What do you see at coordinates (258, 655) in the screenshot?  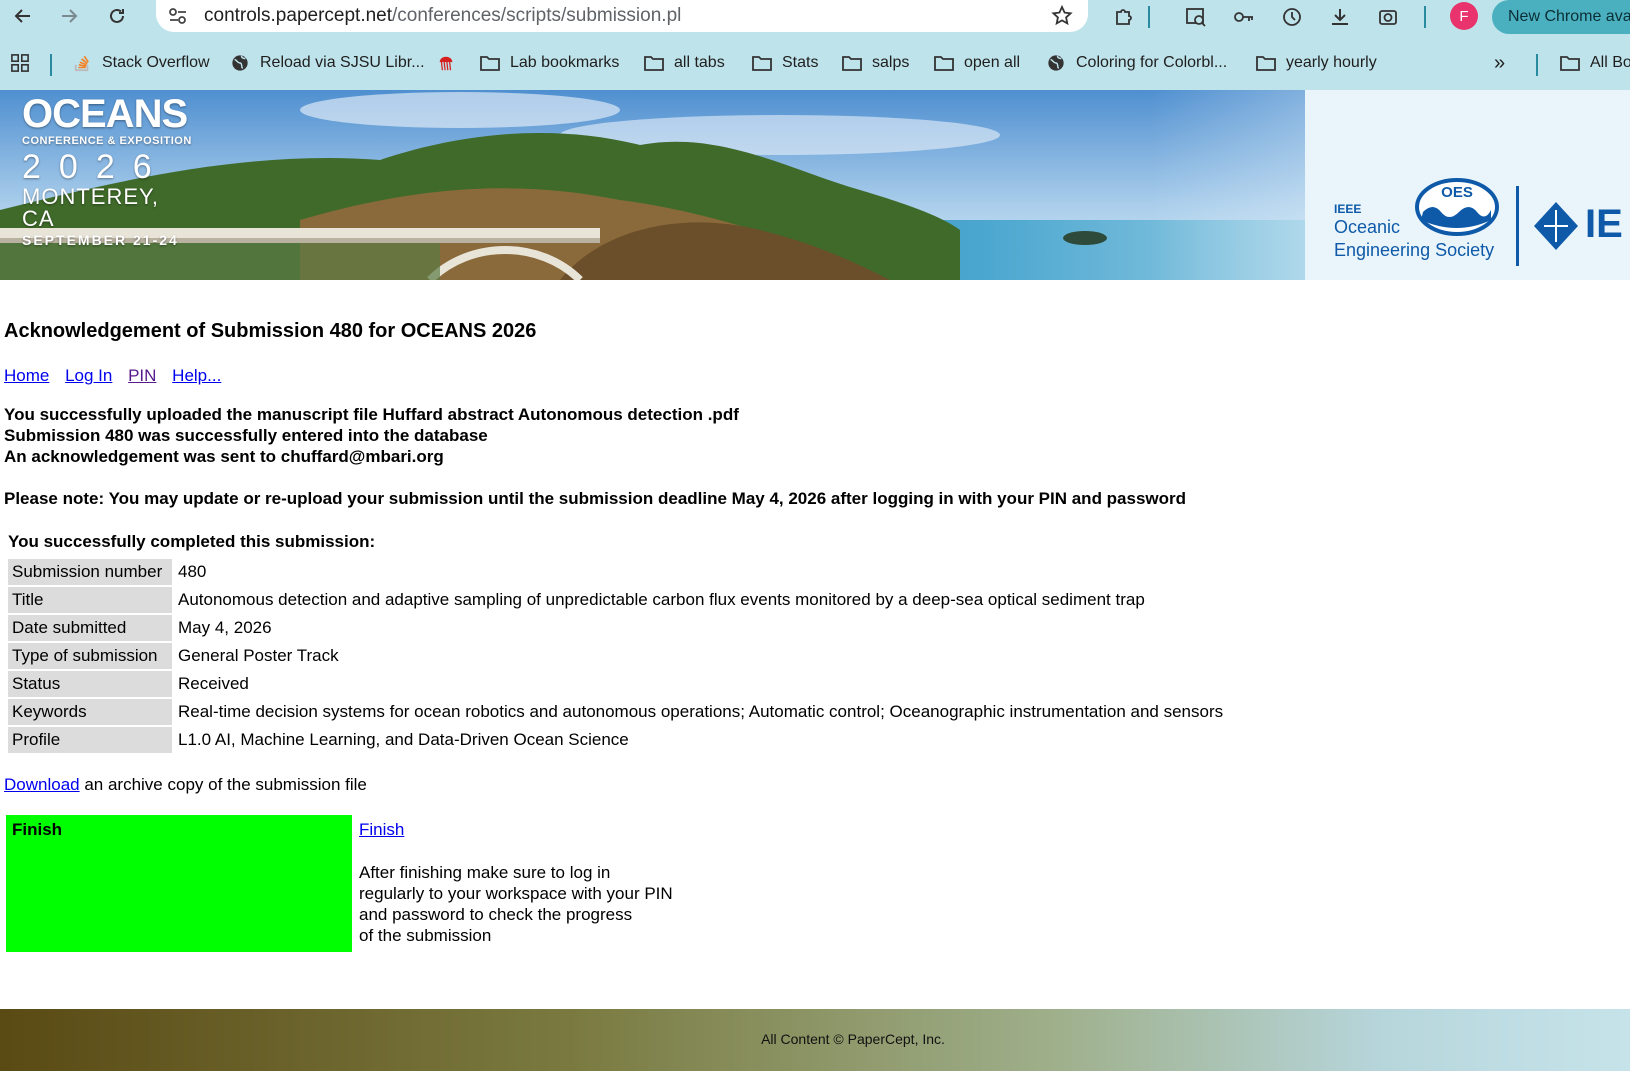 I see `summary-value: General Poster Track` at bounding box center [258, 655].